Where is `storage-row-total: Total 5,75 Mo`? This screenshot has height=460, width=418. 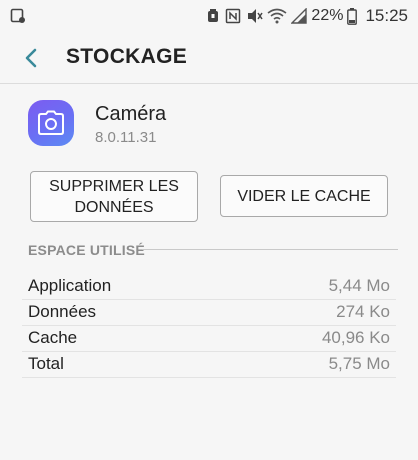
storage-row-total: Total 5,75 Mo is located at coordinates (209, 365).